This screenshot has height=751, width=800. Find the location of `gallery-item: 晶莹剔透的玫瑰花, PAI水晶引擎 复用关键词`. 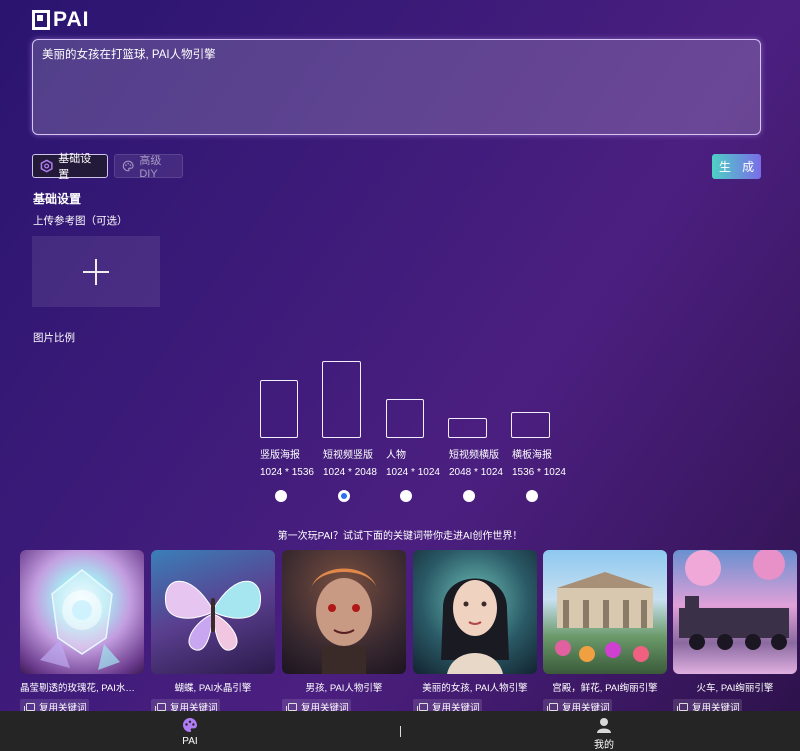

gallery-item: 晶莹剔透的玫瑰花, PAI水晶引擎 复用关键词 is located at coordinates (82, 632).